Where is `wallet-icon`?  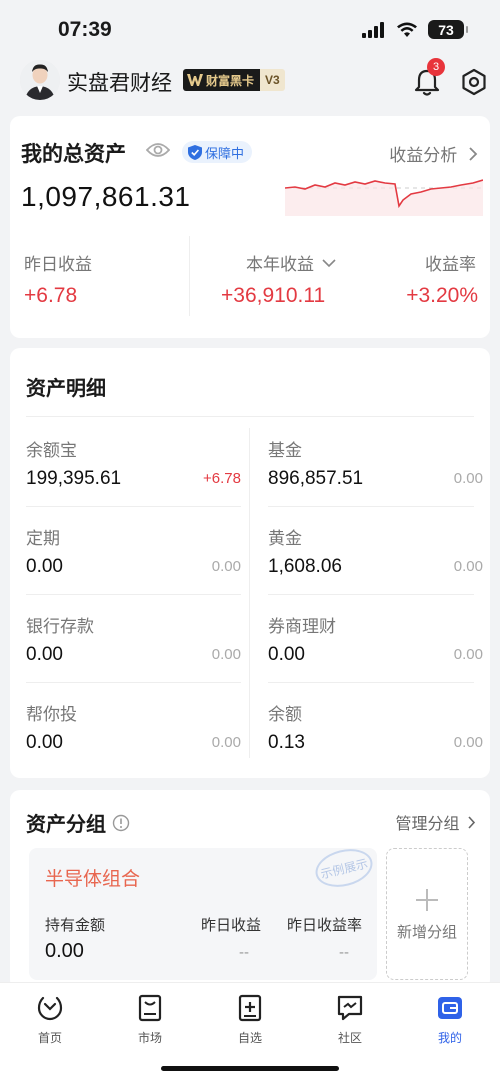 wallet-icon is located at coordinates (450, 1008).